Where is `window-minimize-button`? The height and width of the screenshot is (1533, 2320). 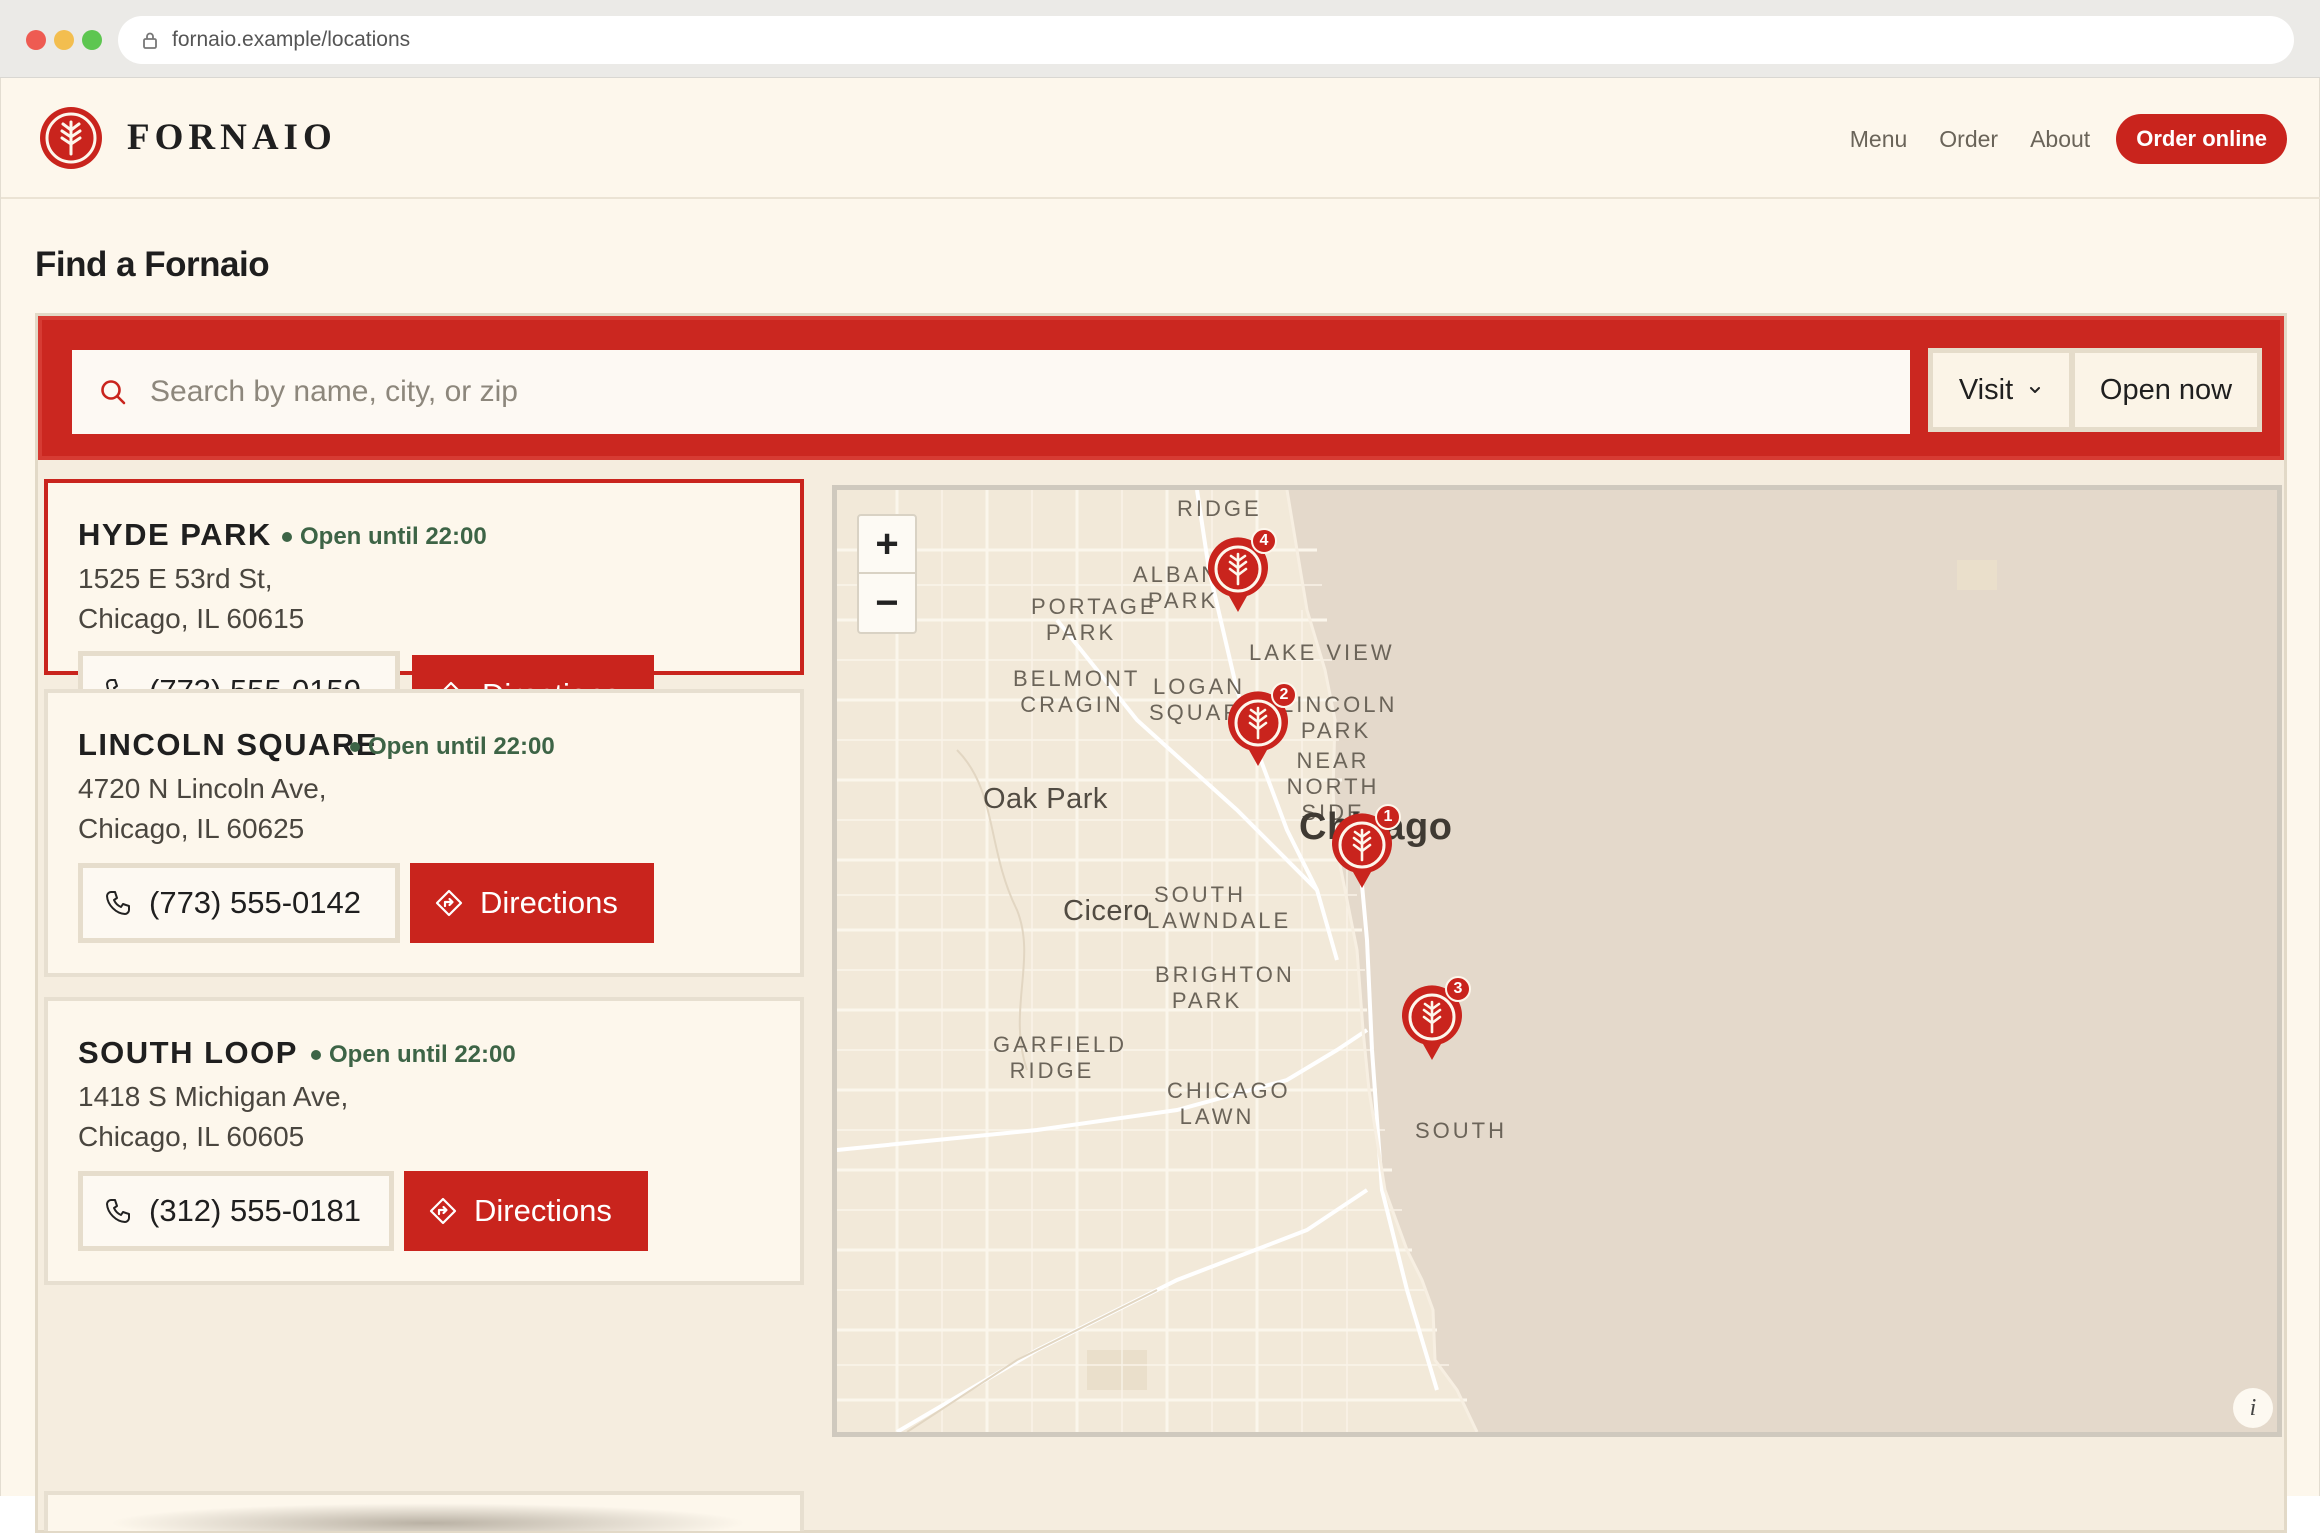 window-minimize-button is located at coordinates (64, 40).